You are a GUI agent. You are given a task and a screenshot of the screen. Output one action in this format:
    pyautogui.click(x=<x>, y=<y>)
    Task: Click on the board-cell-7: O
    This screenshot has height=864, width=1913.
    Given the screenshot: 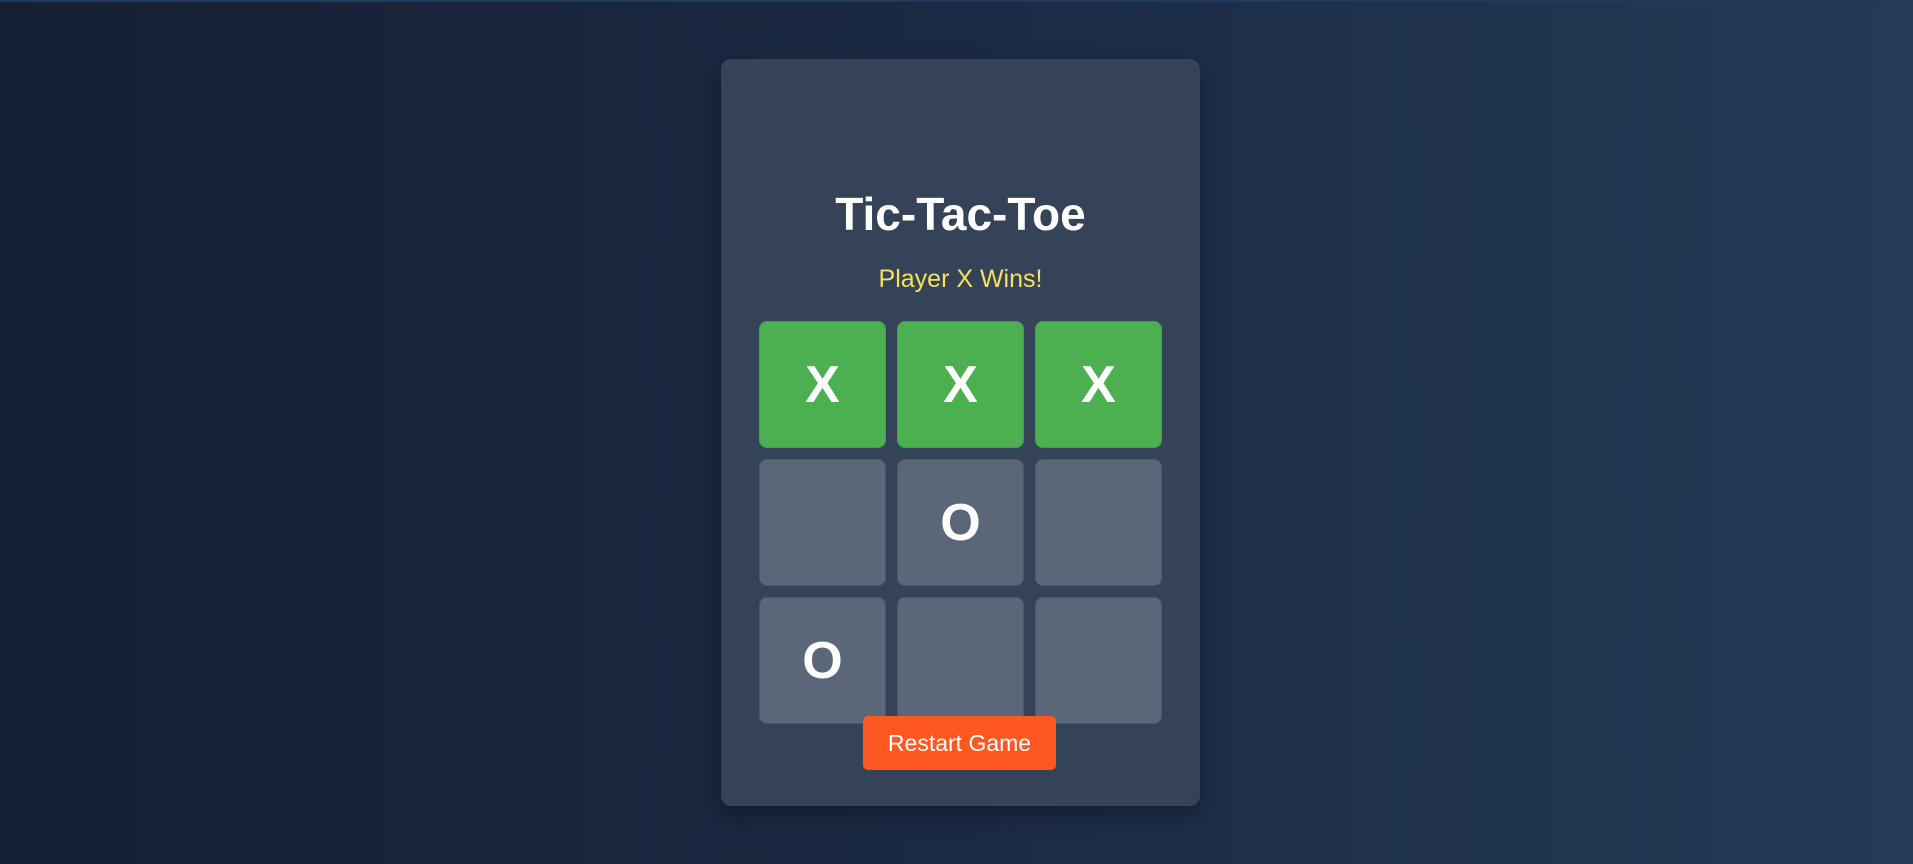 What is the action you would take?
    pyautogui.click(x=822, y=660)
    